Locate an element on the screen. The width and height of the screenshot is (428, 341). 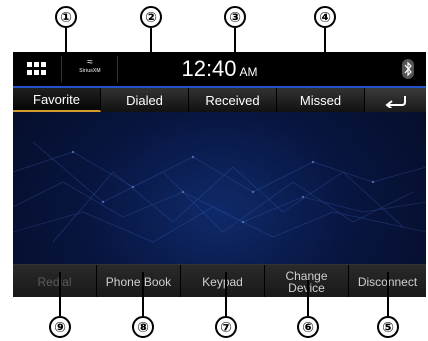
callout-7-leader is located at coordinates (226, 295).